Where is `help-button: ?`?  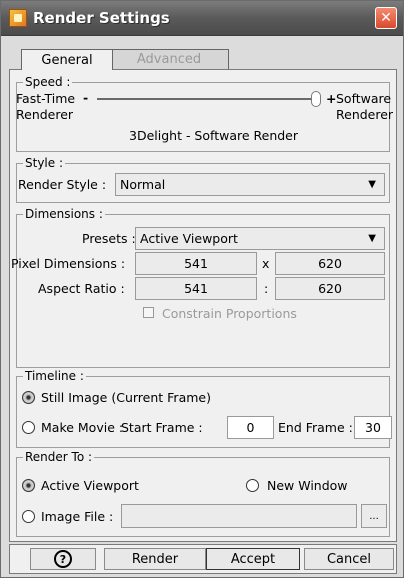 help-button: ? is located at coordinates (63, 559).